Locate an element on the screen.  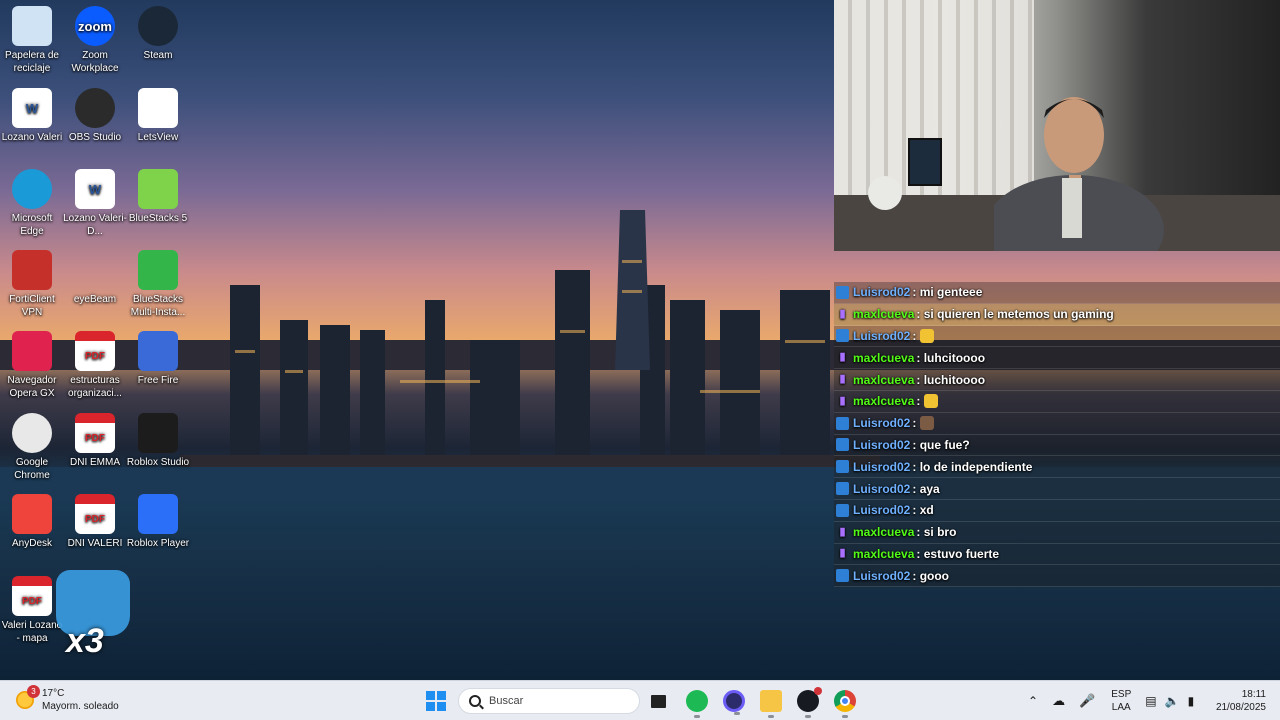
folder-icon is located at coordinates (771, 704).